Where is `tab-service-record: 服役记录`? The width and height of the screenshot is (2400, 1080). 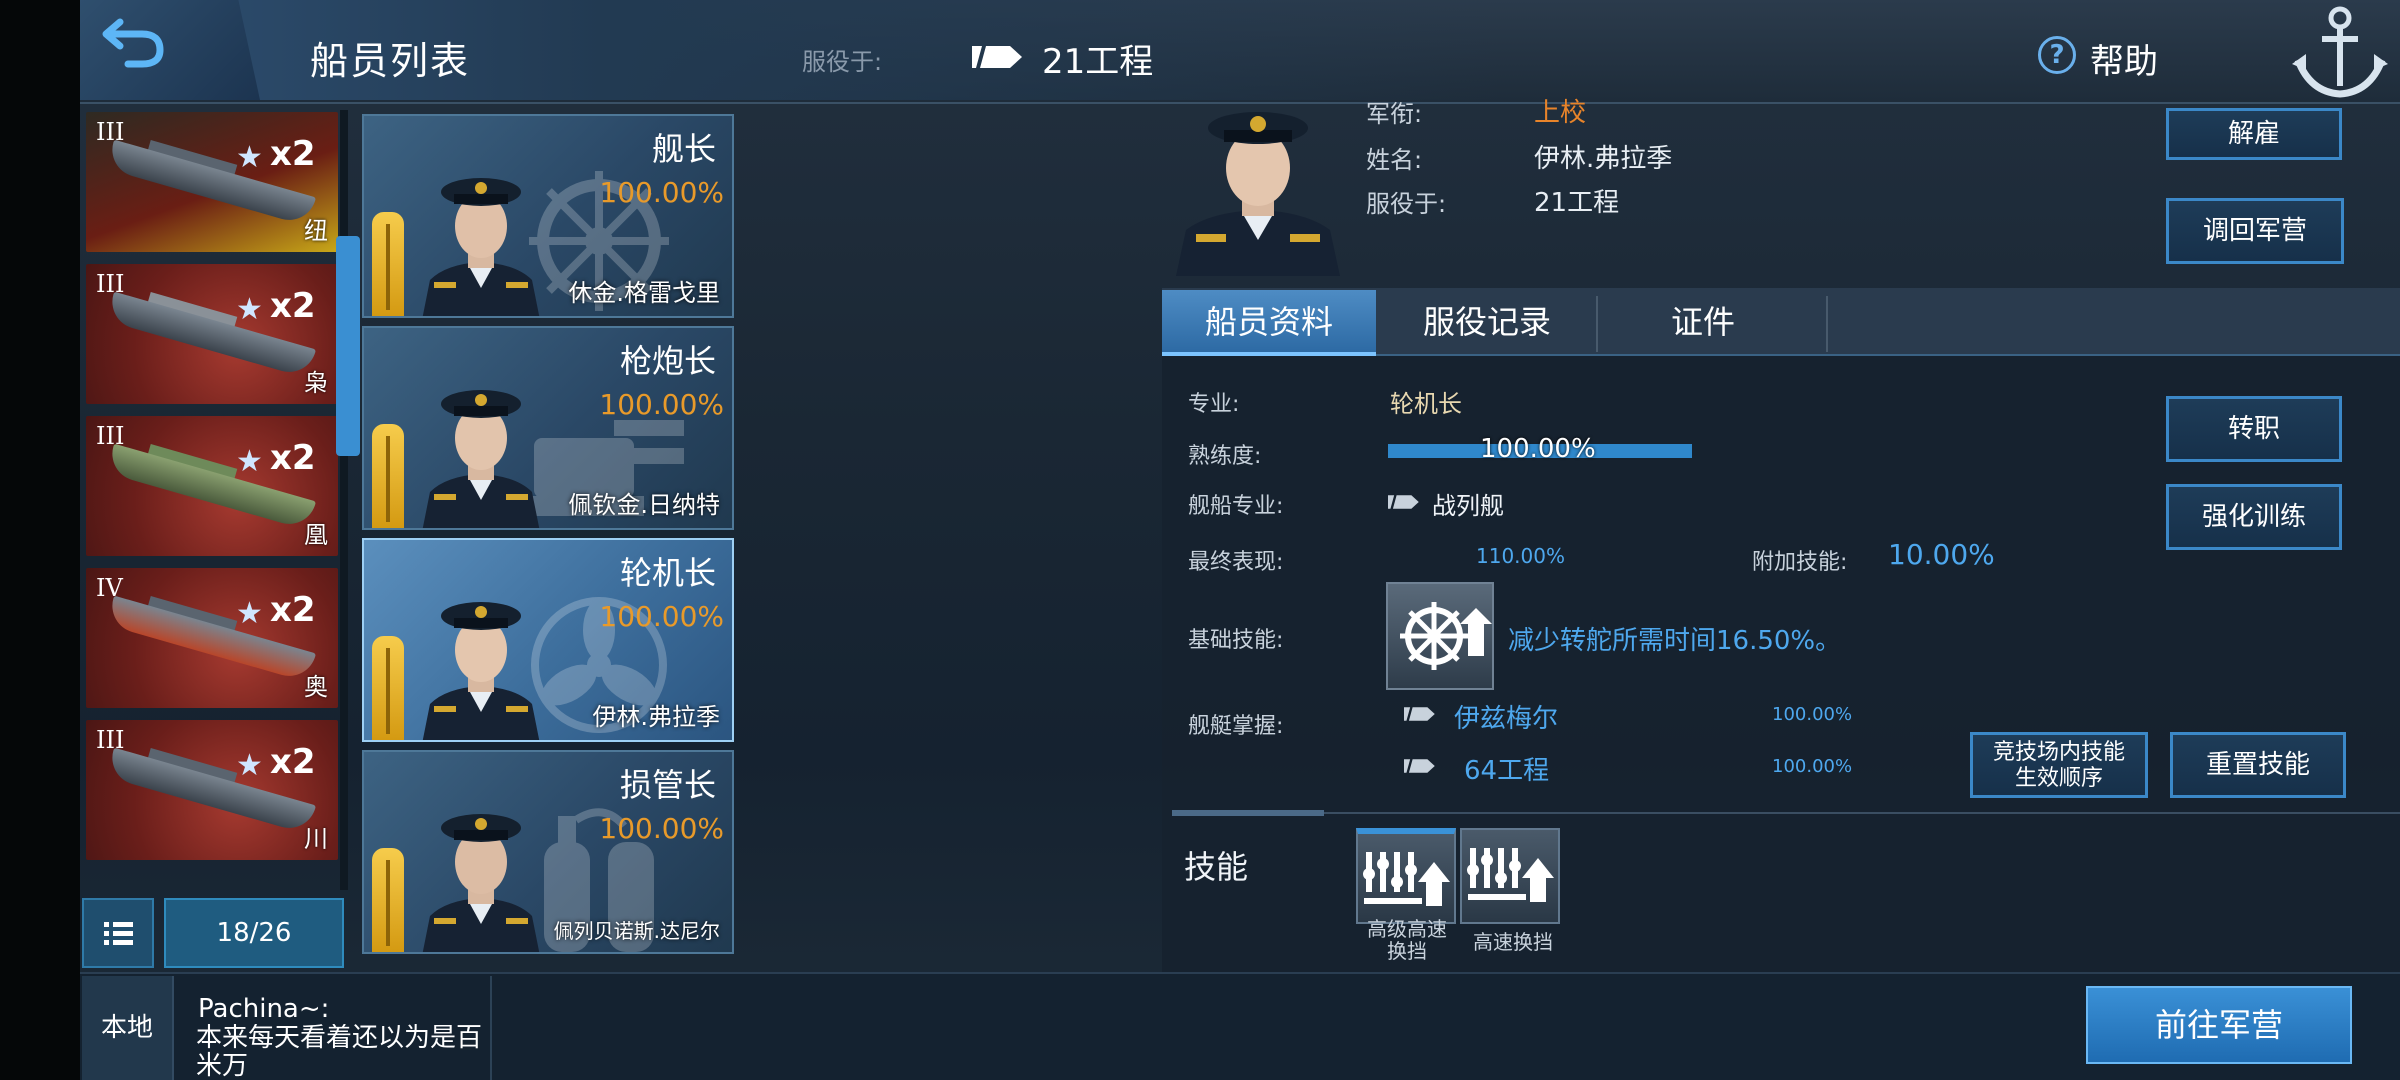
tab-service-record: 服役记录 is located at coordinates (1487, 323).